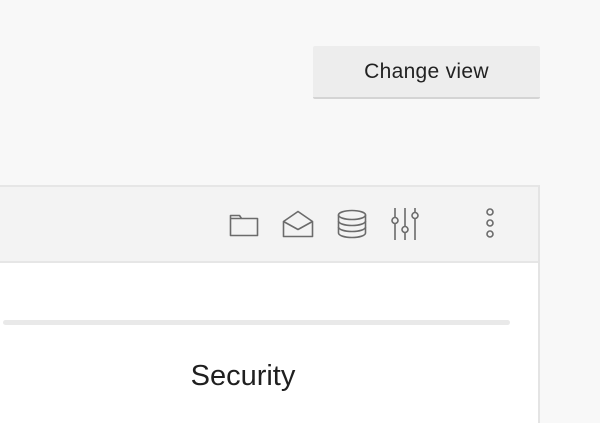  What do you see at coordinates (490, 224) in the screenshot?
I see `more-vertical-icon` at bounding box center [490, 224].